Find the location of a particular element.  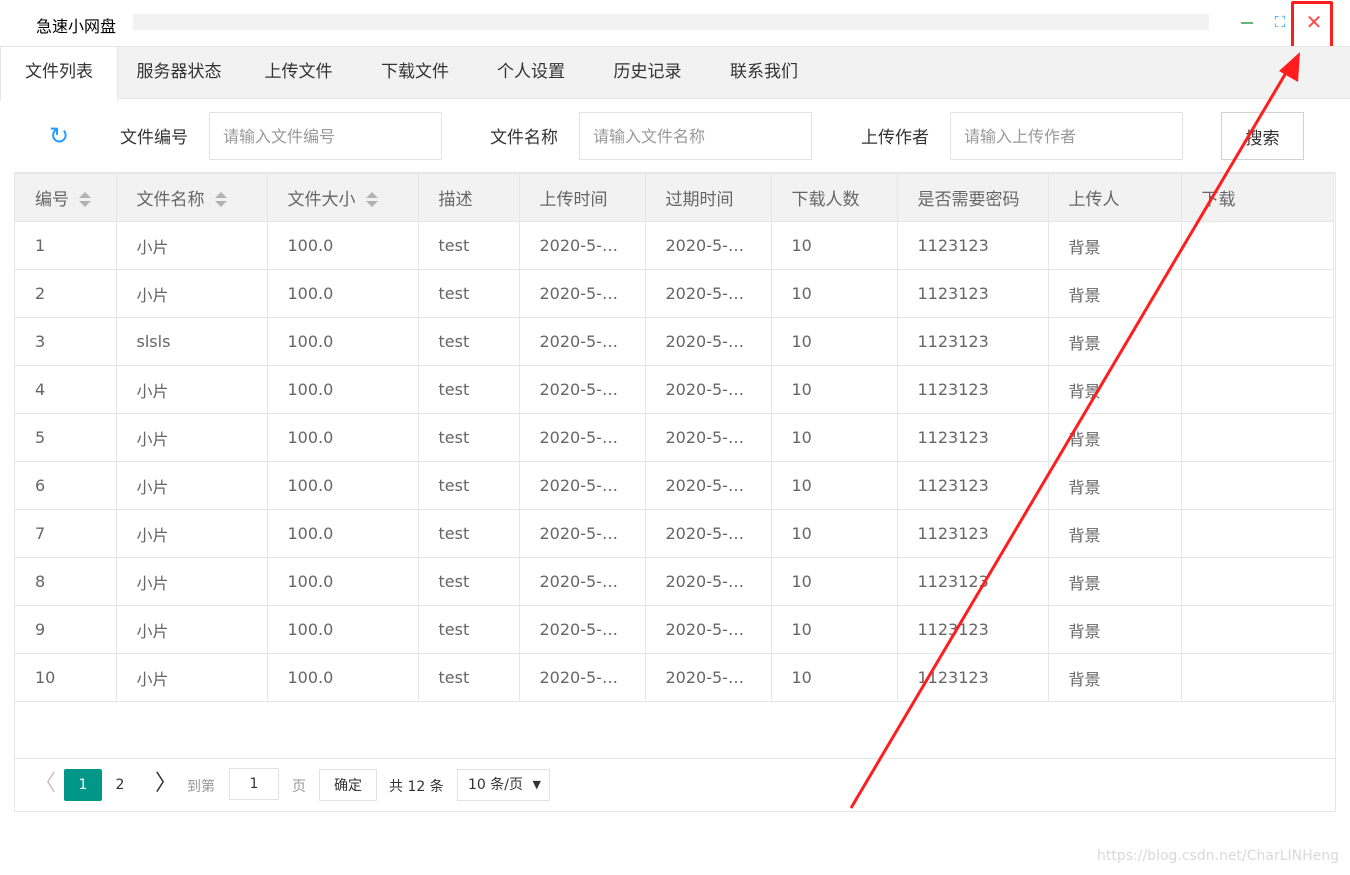

table-row: 2 小片 100.0 test 2020-5-… 2020-5-… 10 1123123 背景 is located at coordinates (674, 293).